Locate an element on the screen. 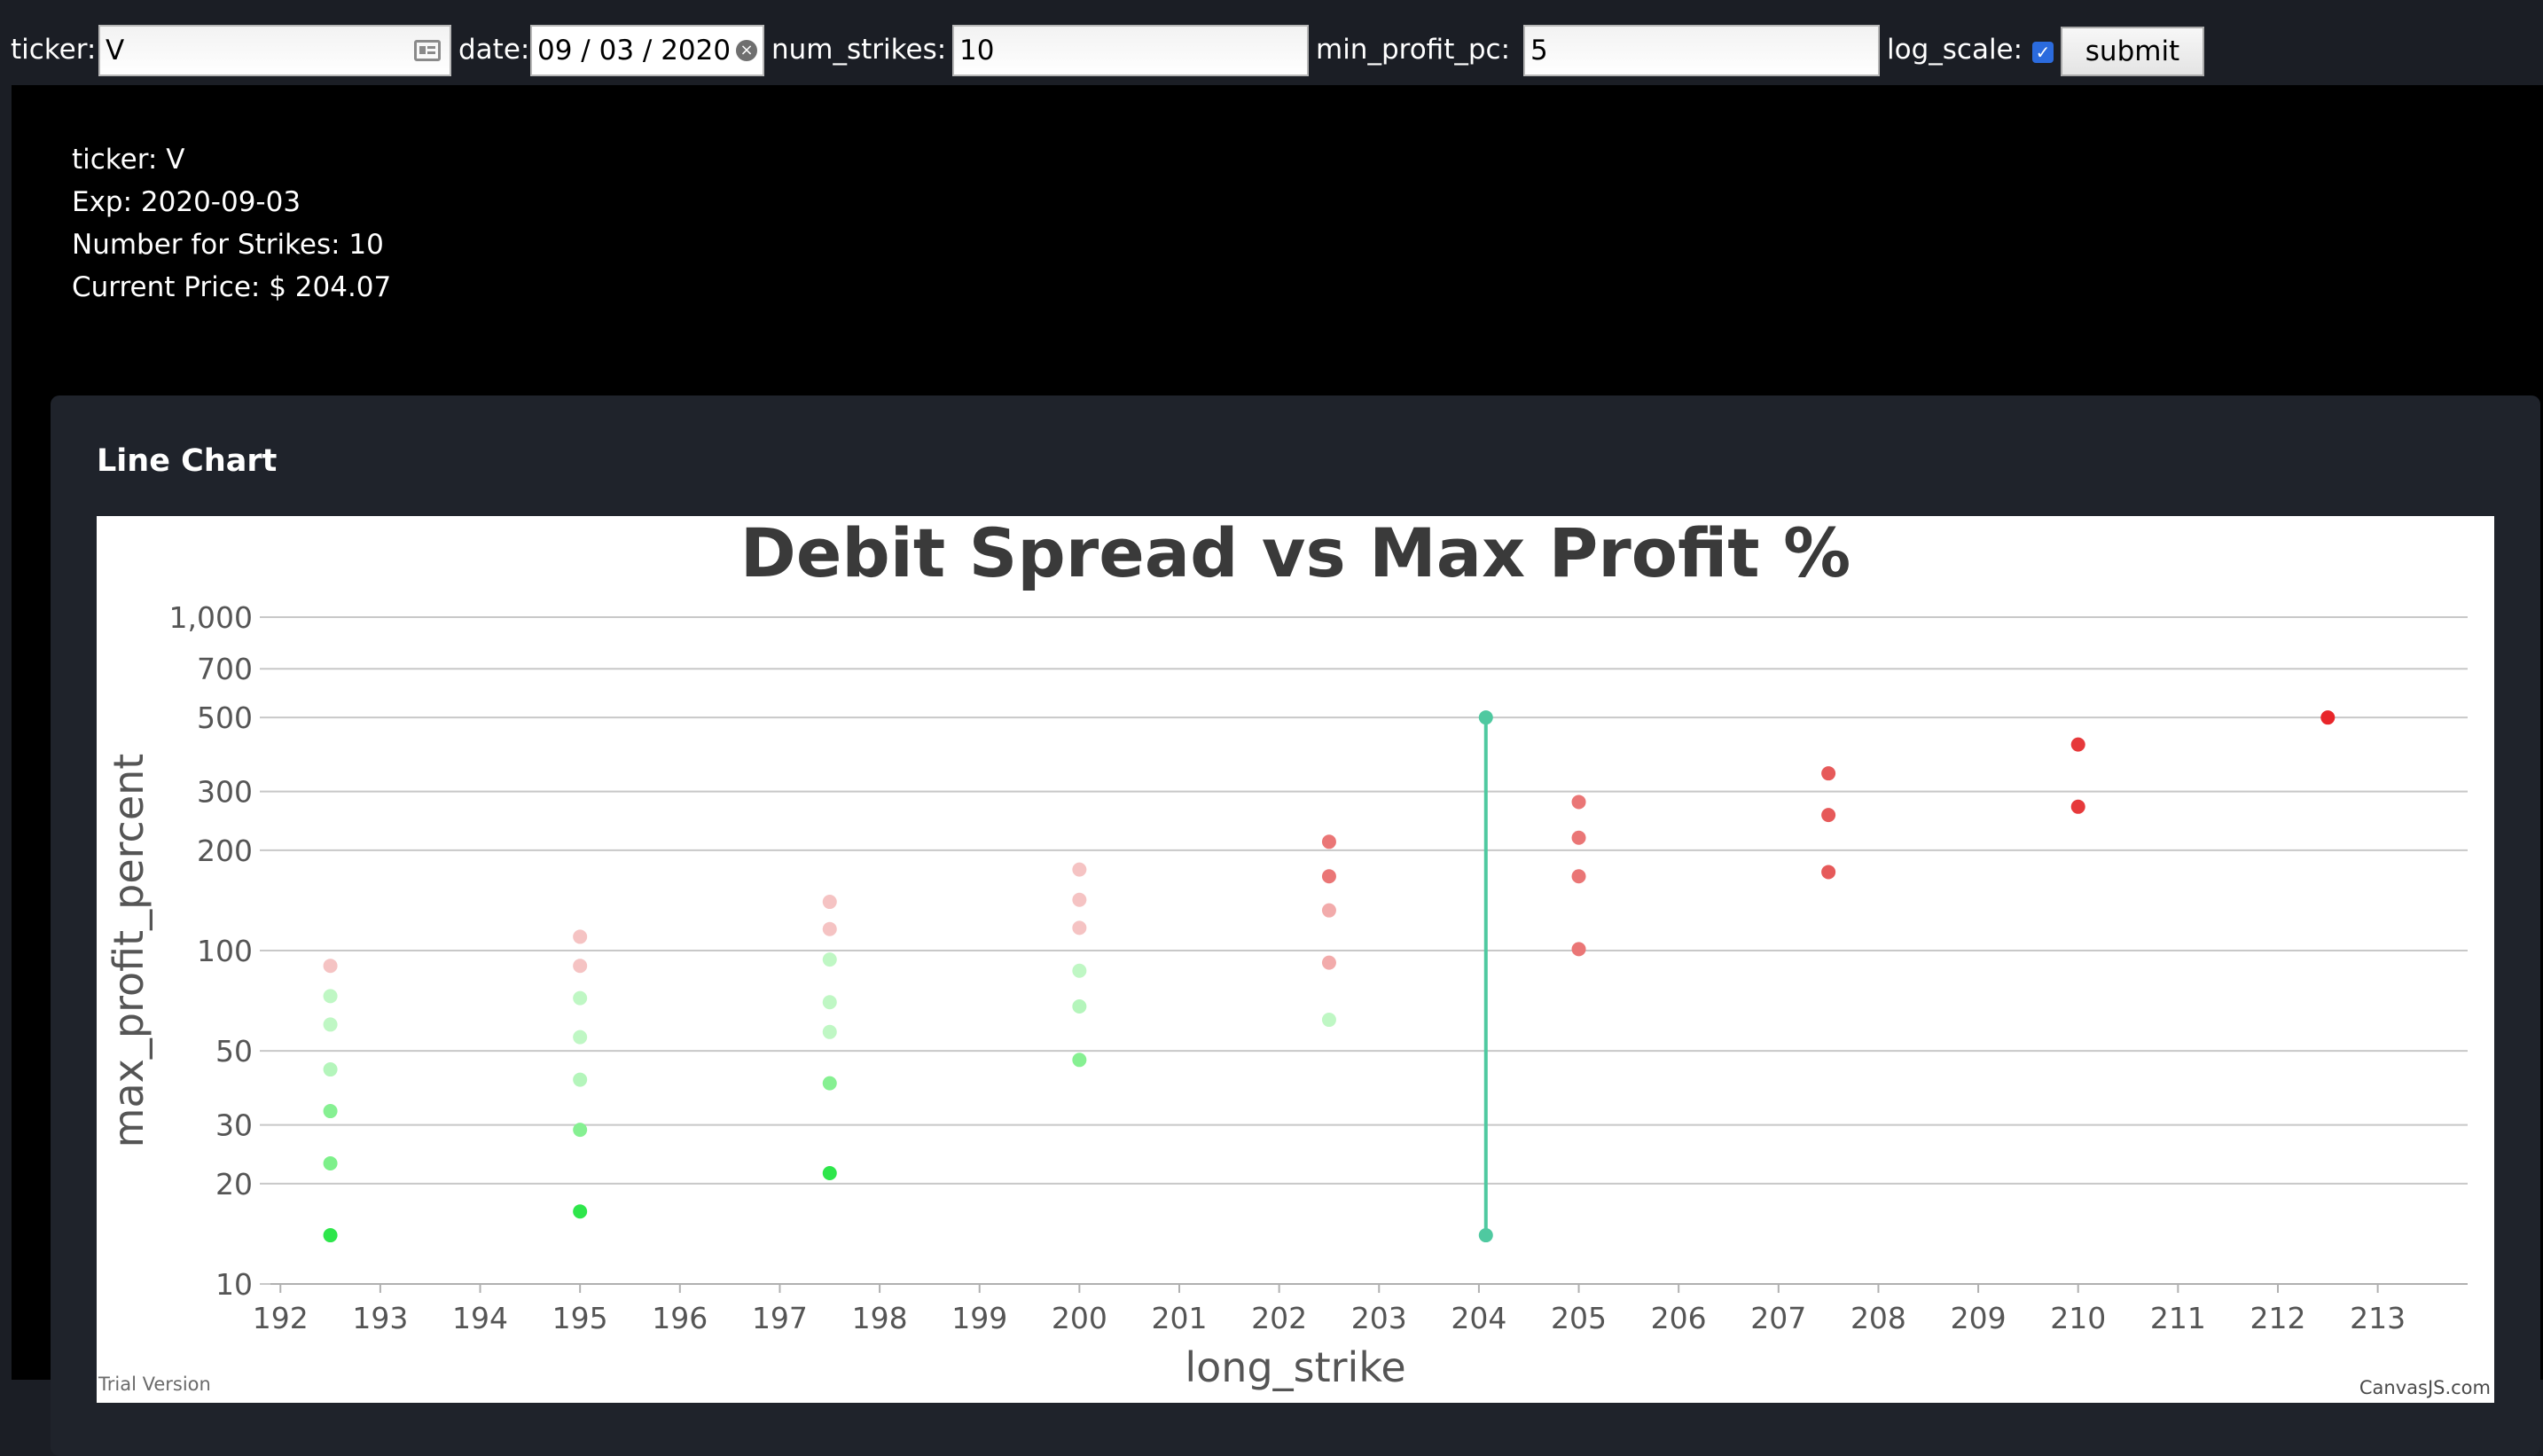 The height and width of the screenshot is (1456, 2543). log-scale-label: log_scale: is located at coordinates (1955, 50).